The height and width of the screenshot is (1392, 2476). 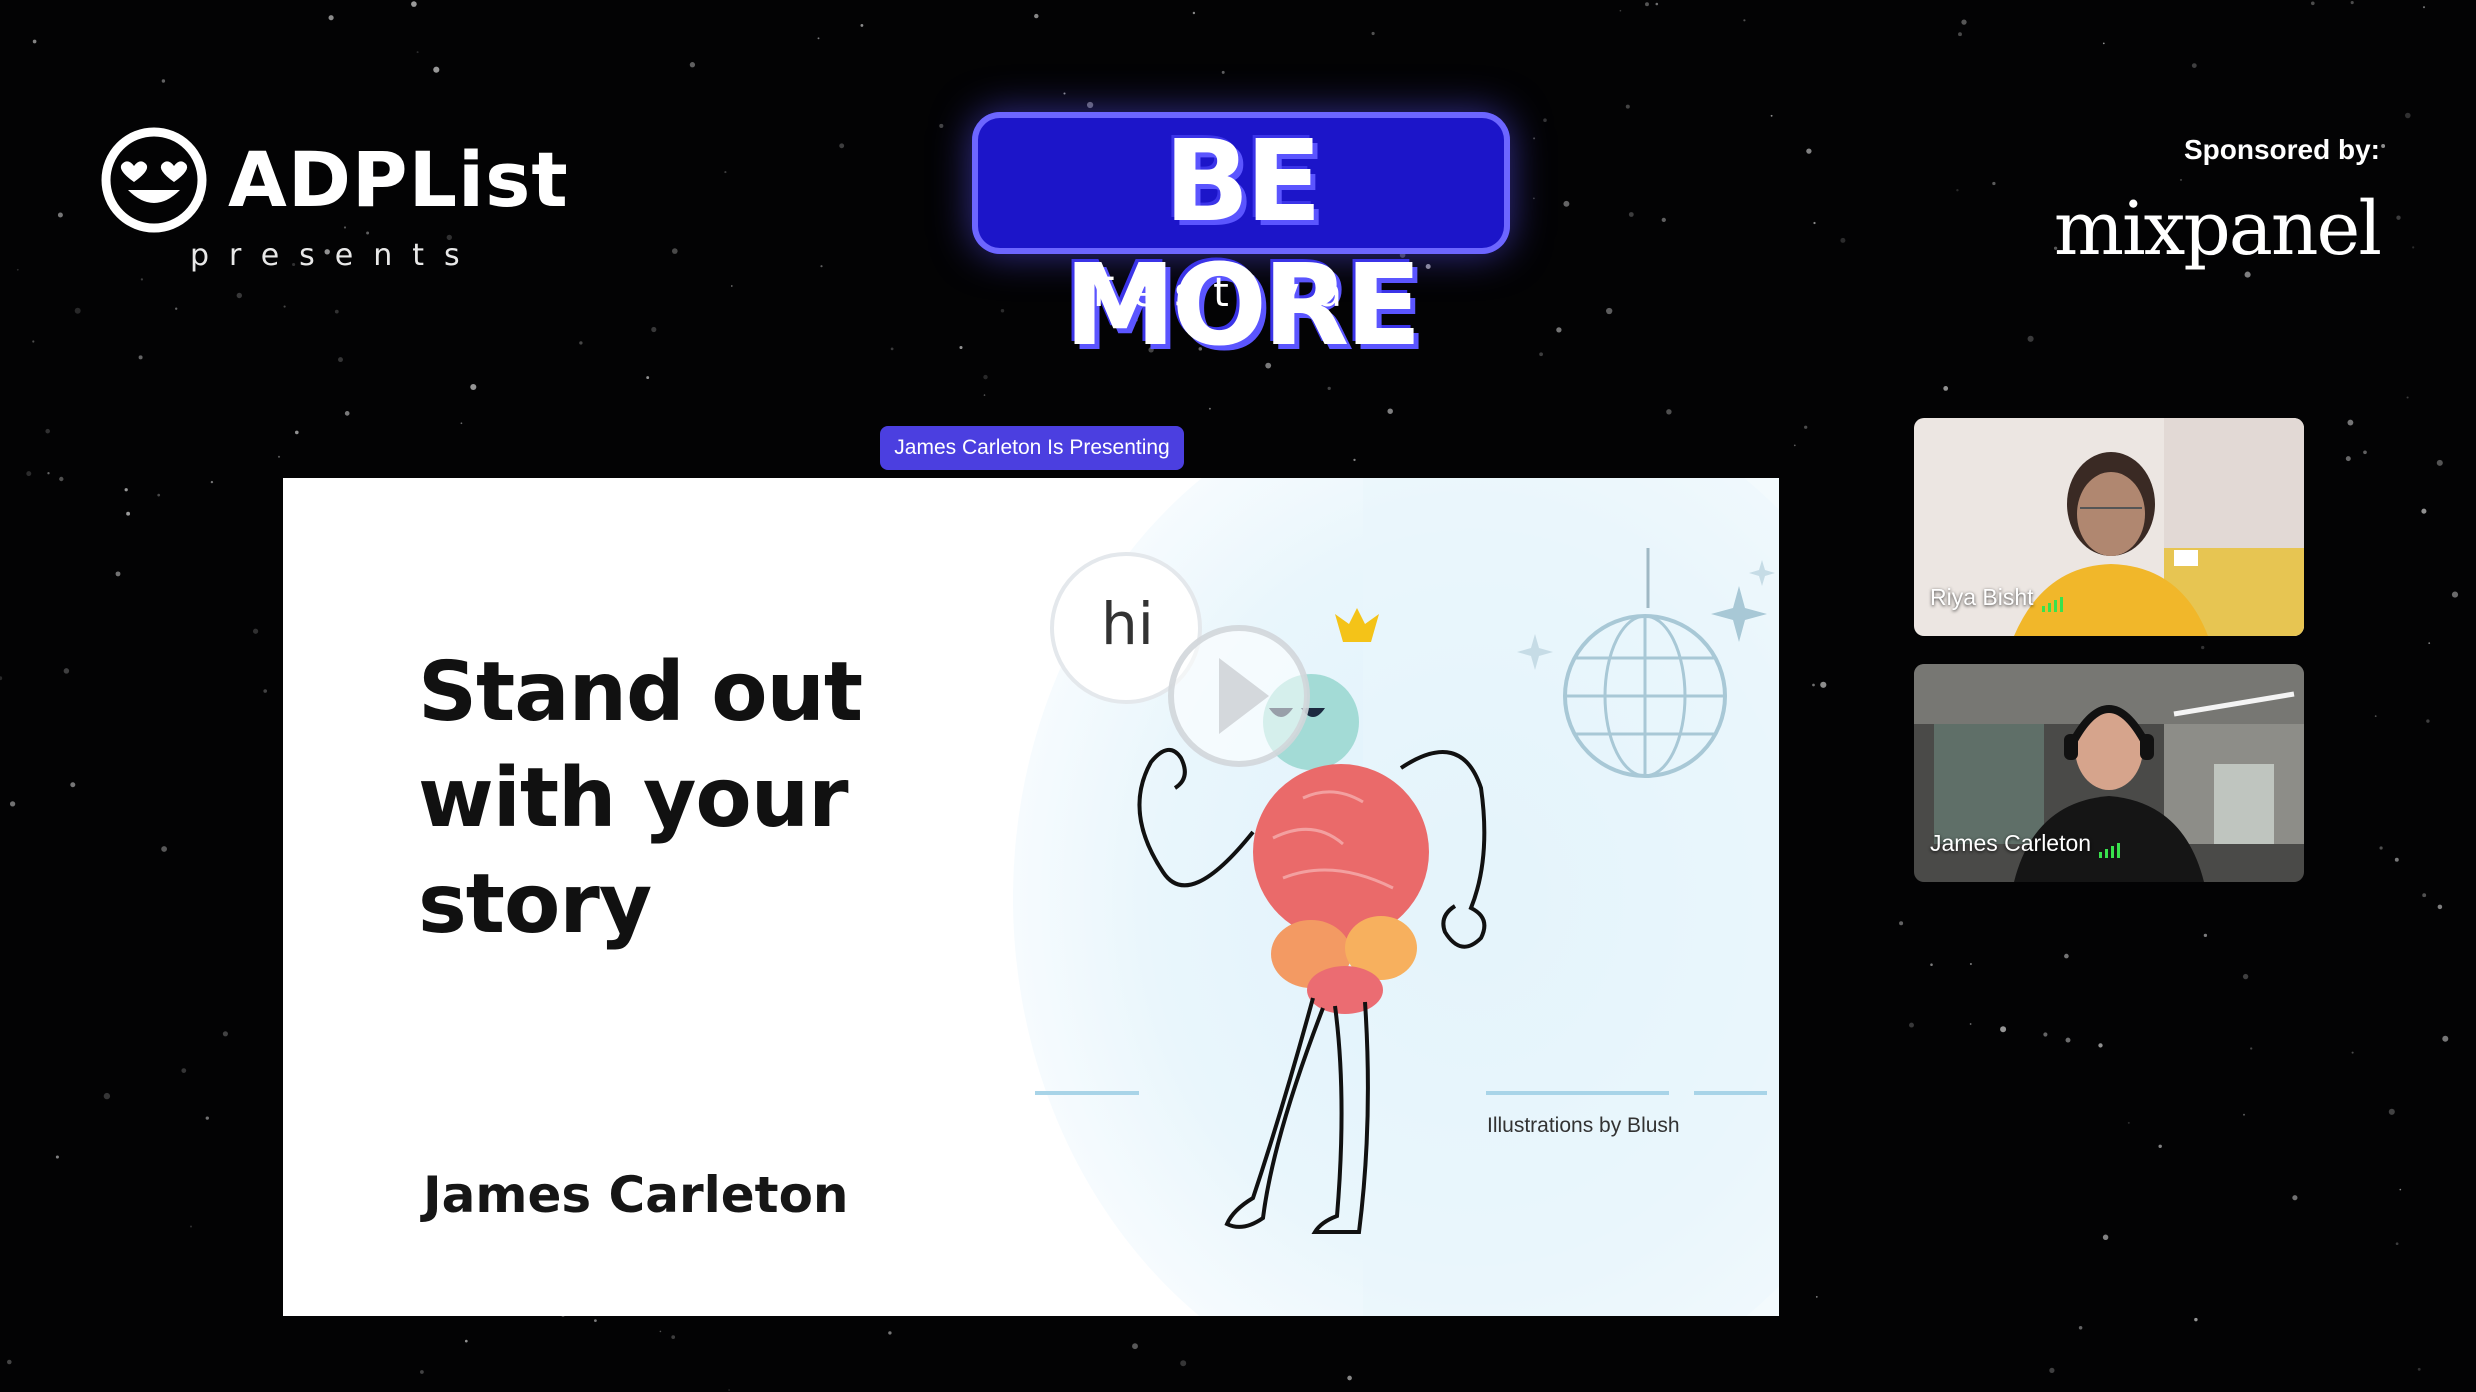 I want to click on slide-headline: Stand out with your story, so click(x=768, y=799).